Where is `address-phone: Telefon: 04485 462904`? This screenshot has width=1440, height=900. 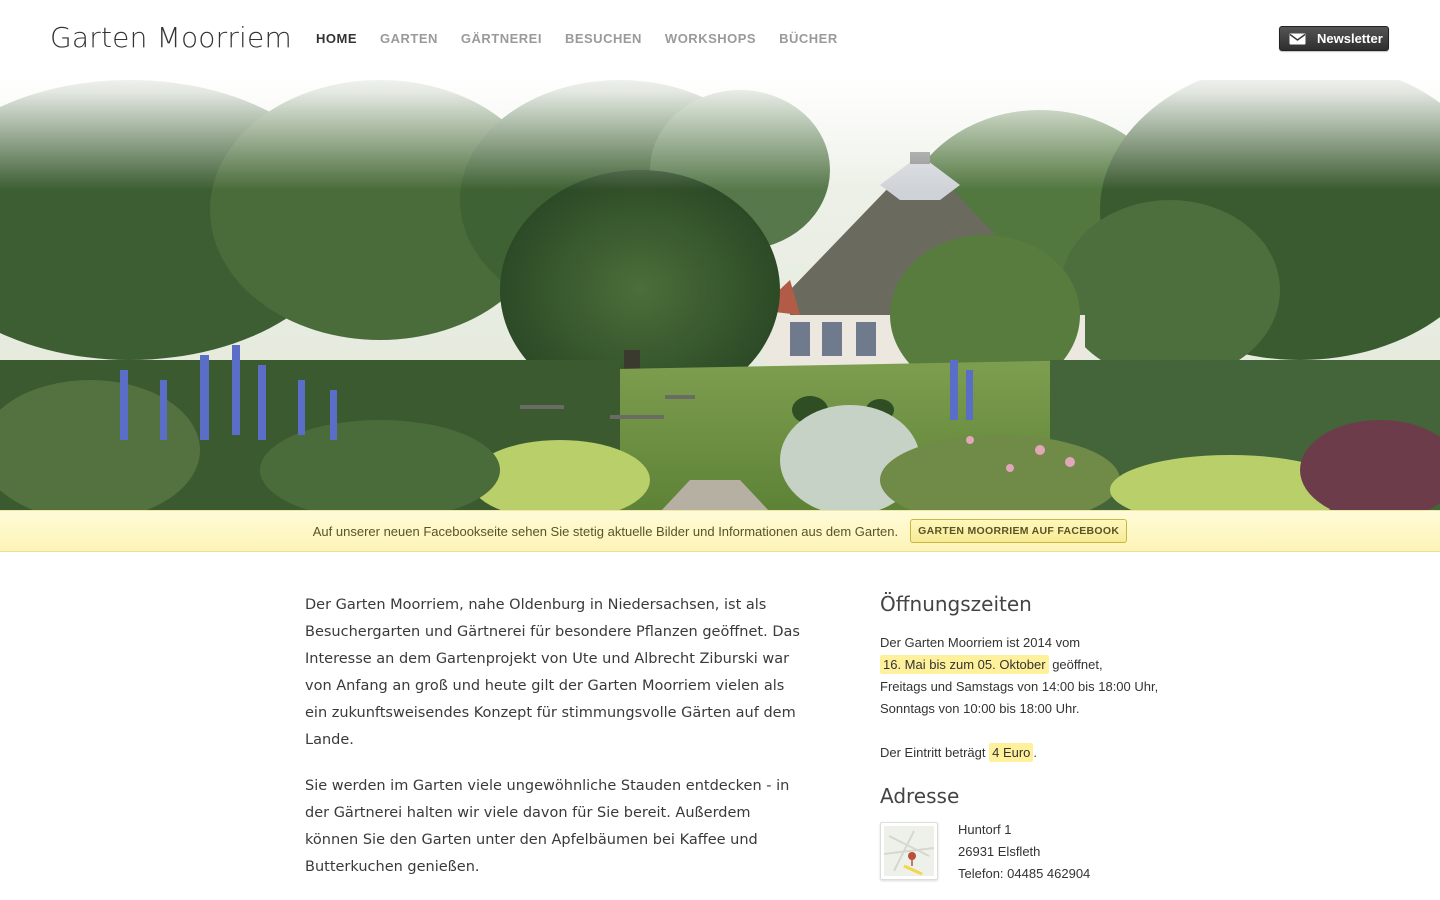
address-phone: Telefon: 04485 462904 is located at coordinates (1024, 873).